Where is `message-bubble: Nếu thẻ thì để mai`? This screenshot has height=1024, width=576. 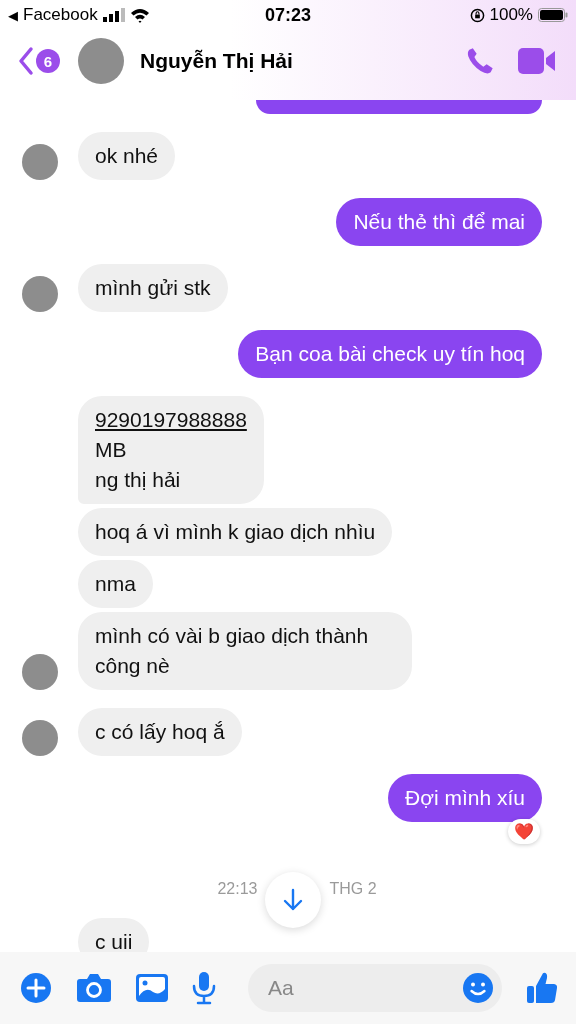
message-bubble: Nếu thẻ thì để mai is located at coordinates (439, 222).